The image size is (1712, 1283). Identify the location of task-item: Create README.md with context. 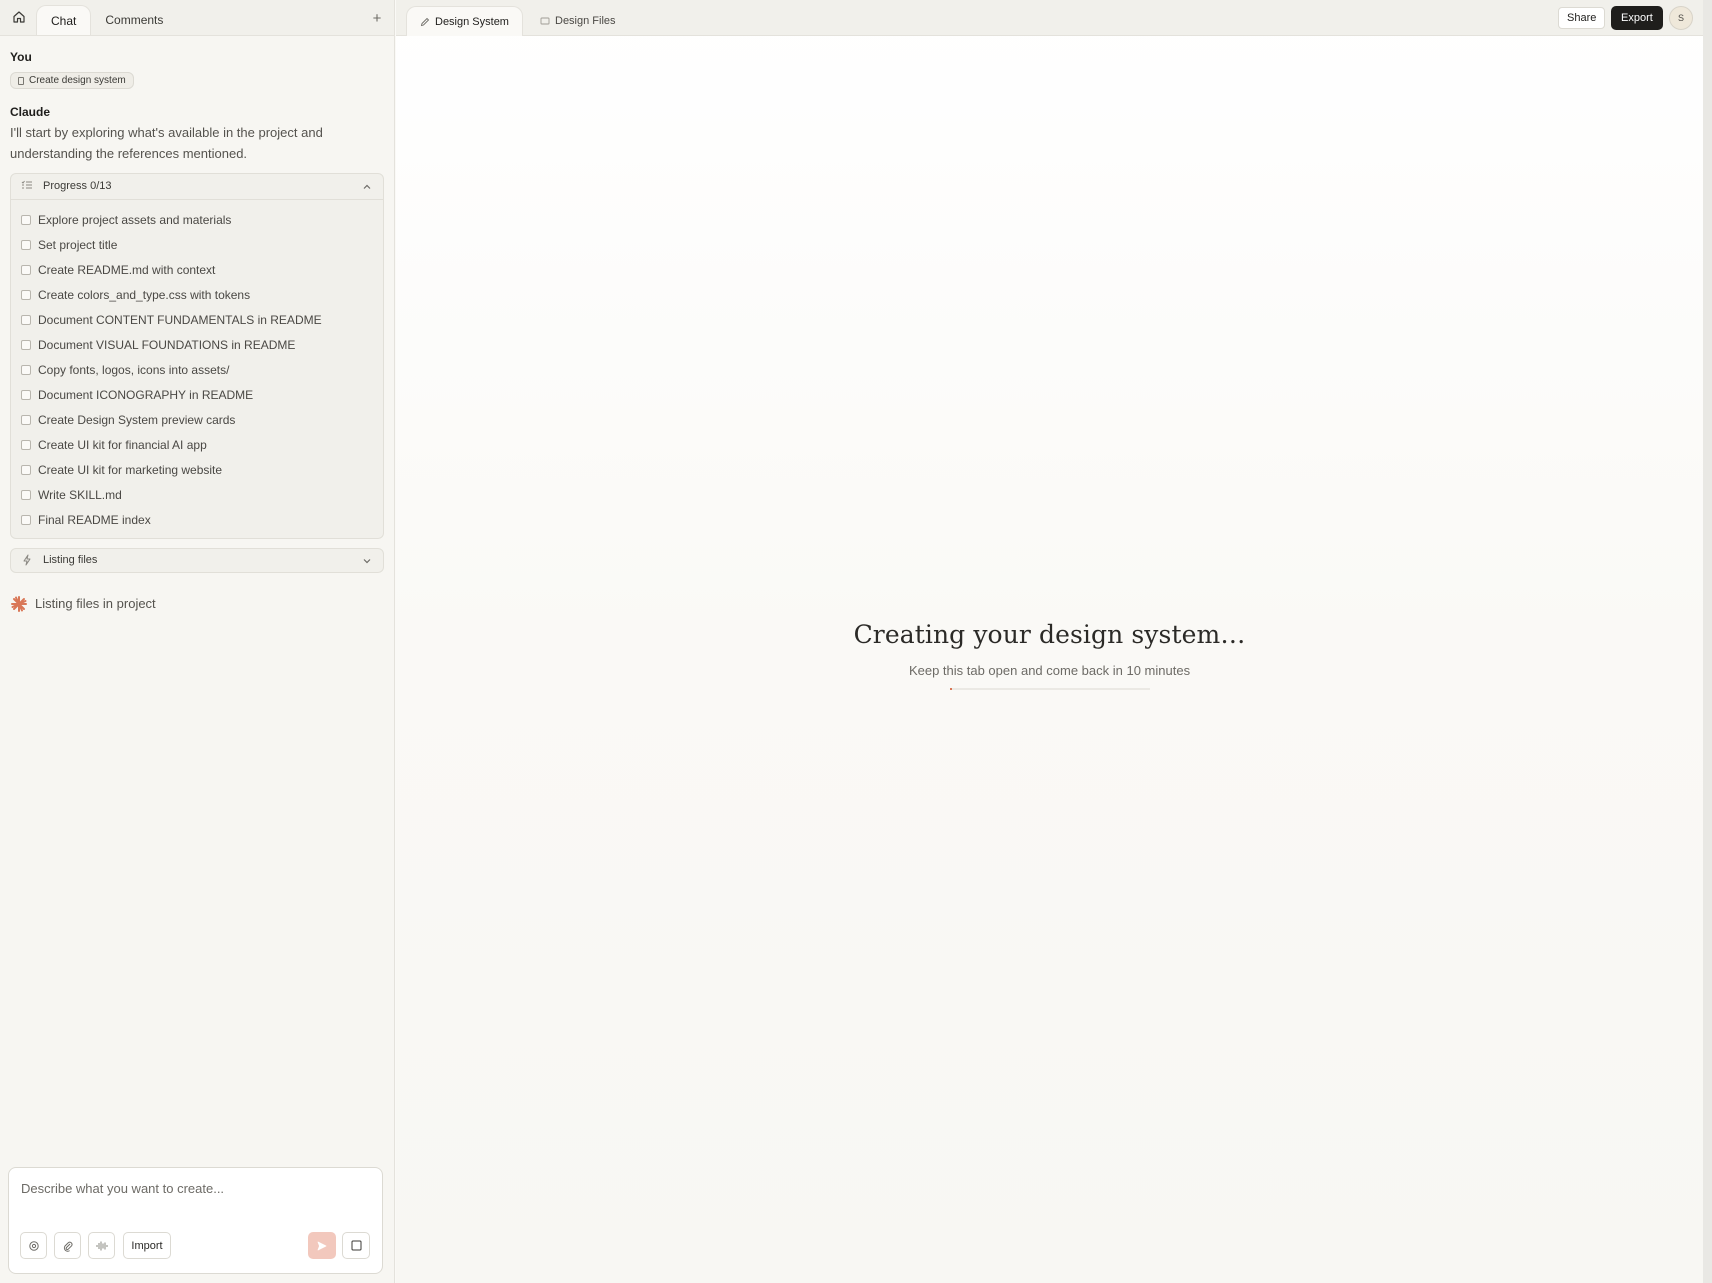
(197, 270).